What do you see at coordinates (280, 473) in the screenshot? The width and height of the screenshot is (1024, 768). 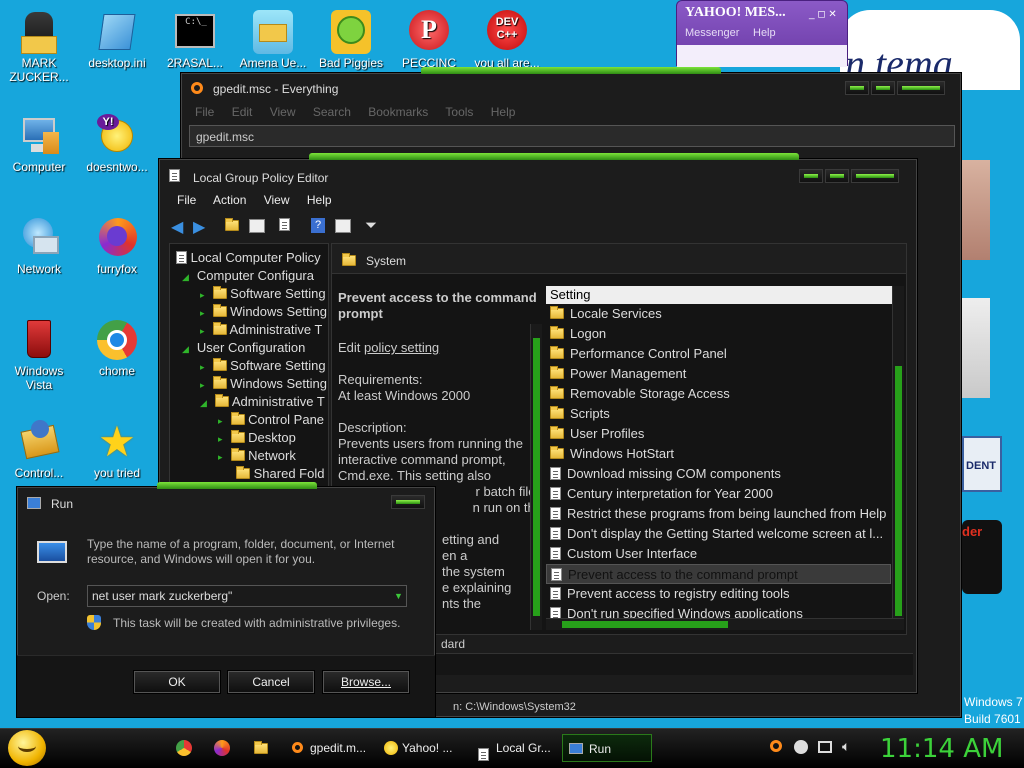 I see `tree-item-shared-folders: Shared Fold` at bounding box center [280, 473].